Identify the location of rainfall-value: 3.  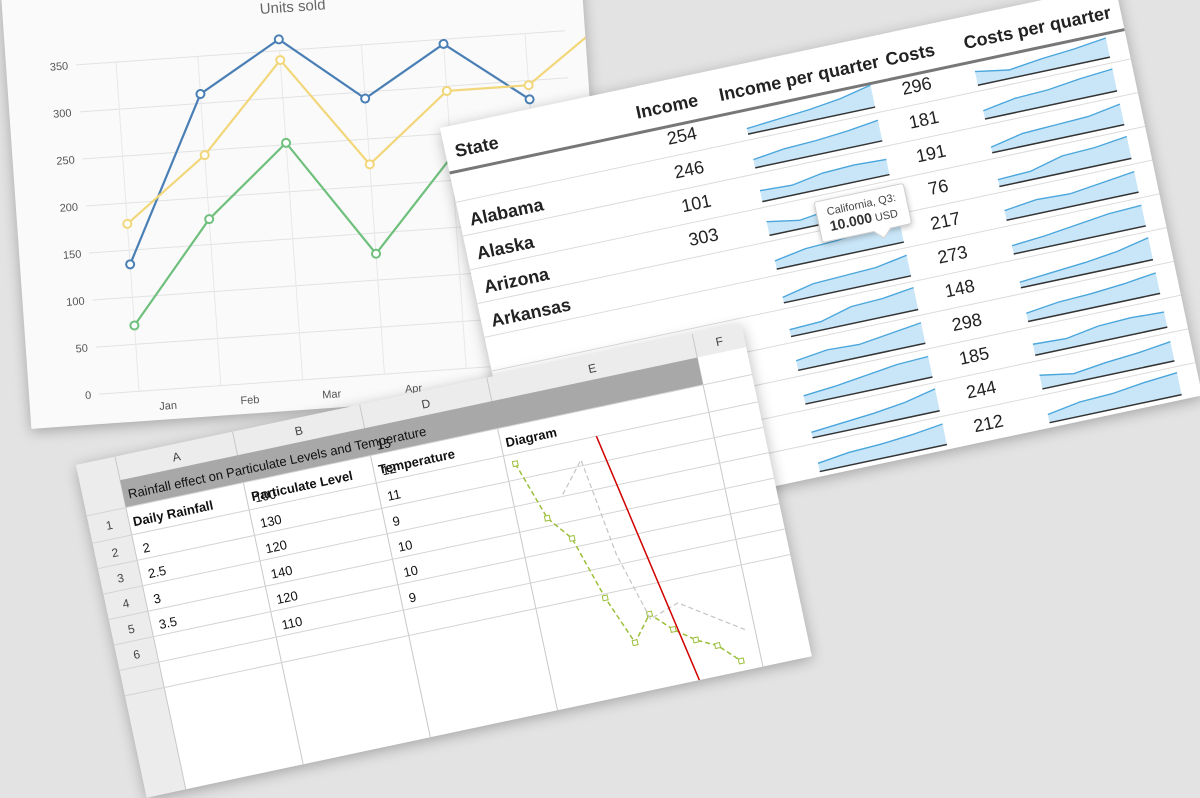
(157, 598).